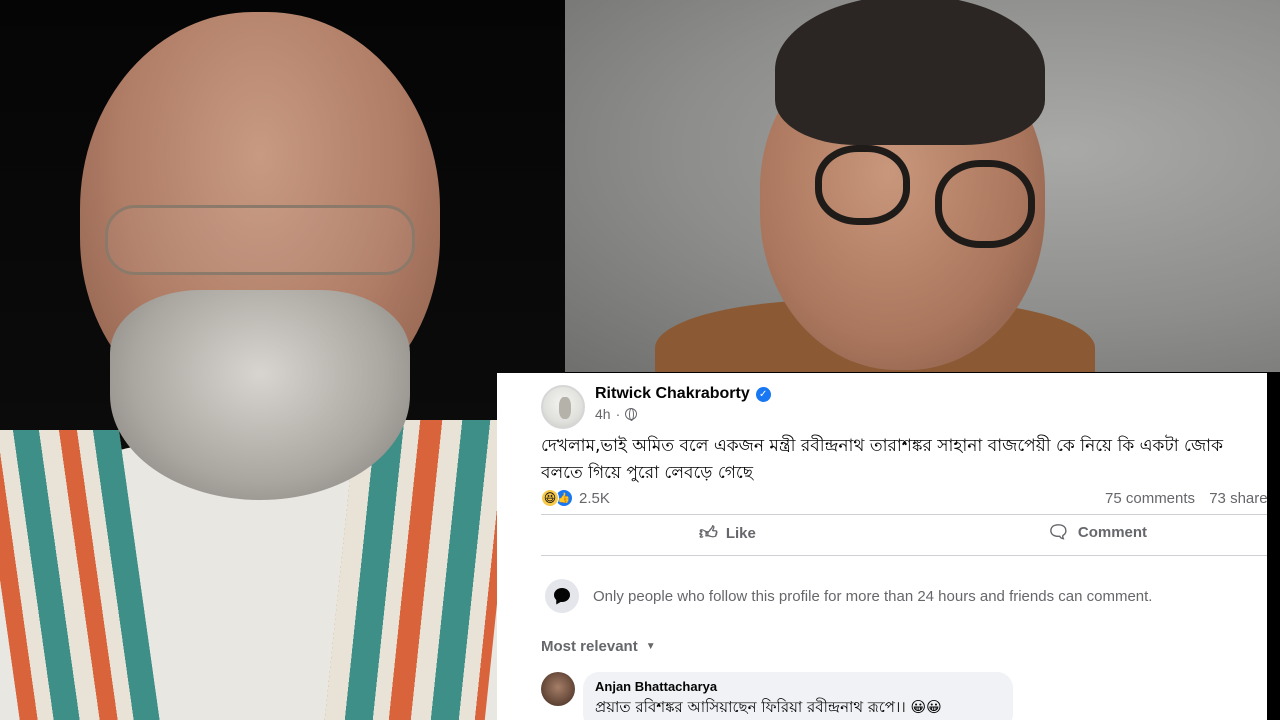 The height and width of the screenshot is (720, 1280). Describe the element at coordinates (683, 403) in the screenshot. I see `author-block: Ritwick Chakraborty ✓ 4h ·` at that location.